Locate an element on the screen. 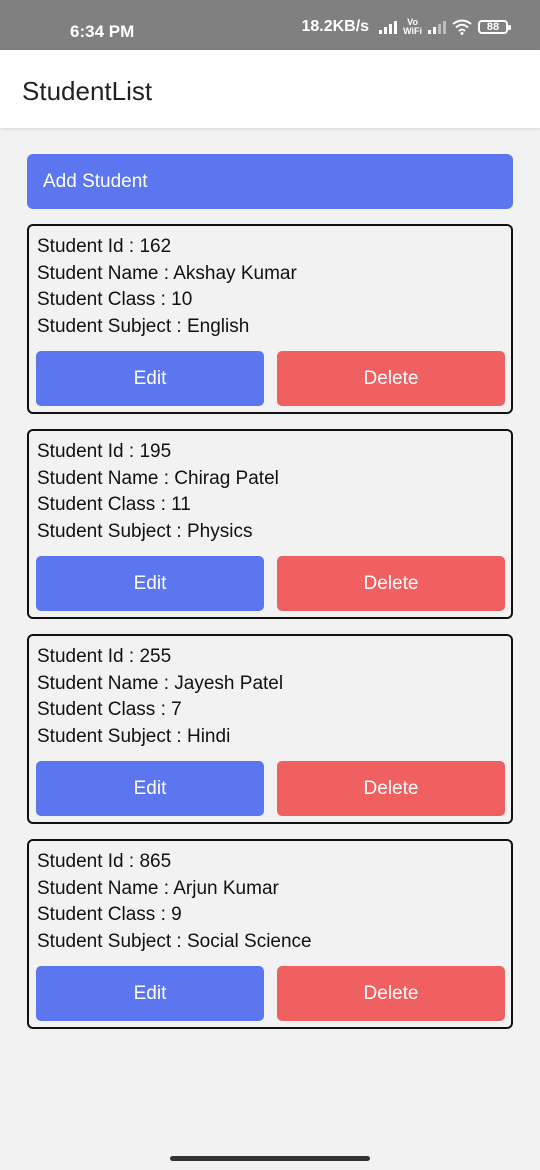 This screenshot has width=540, height=1170. status-time: 6:34 PM is located at coordinates (102, 31).